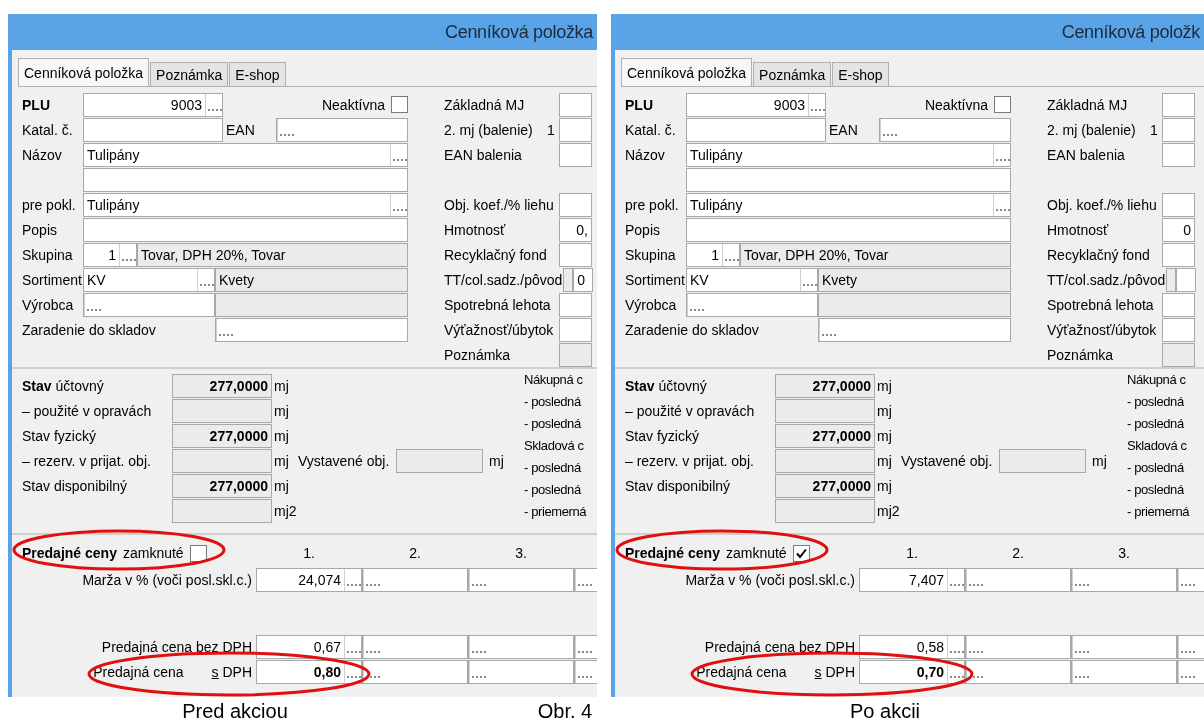 This screenshot has height=726, width=1204. I want to click on text-field: 0,, so click(575, 229).